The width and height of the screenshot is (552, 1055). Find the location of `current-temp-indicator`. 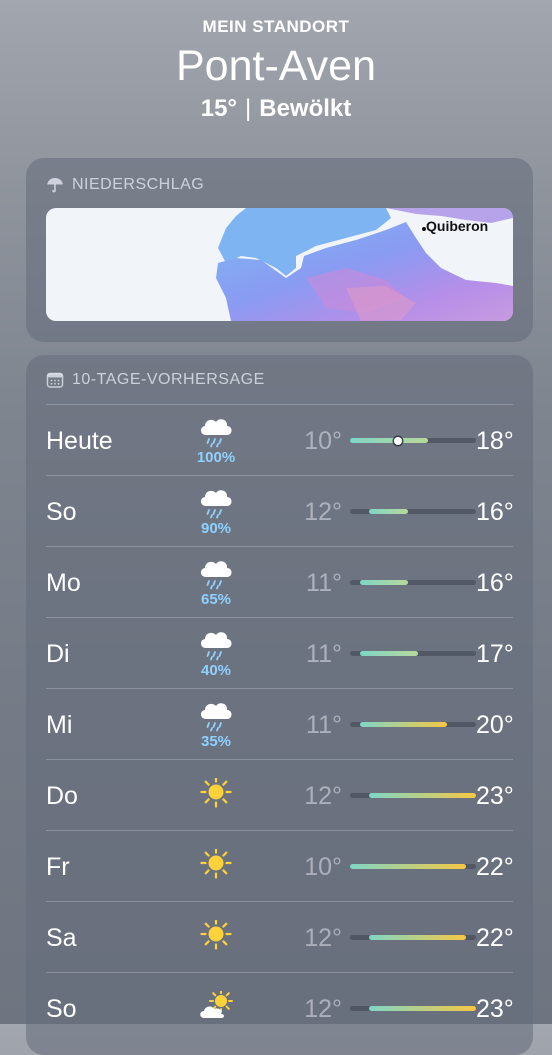

current-temp-indicator is located at coordinates (398, 440).